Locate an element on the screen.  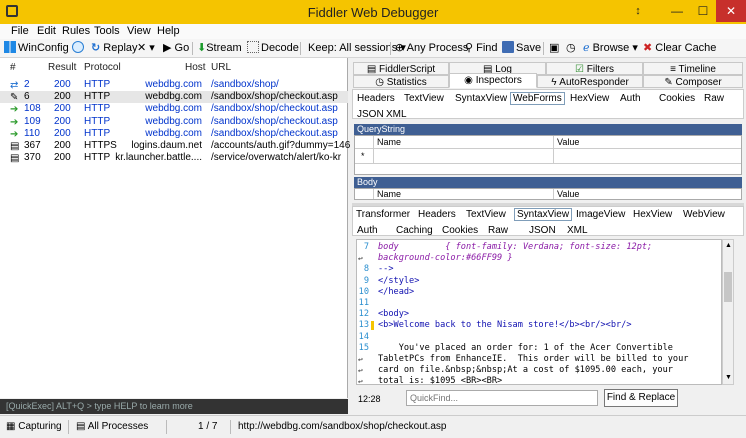
resp-tab-json: JSON is located at coordinates (542, 230).